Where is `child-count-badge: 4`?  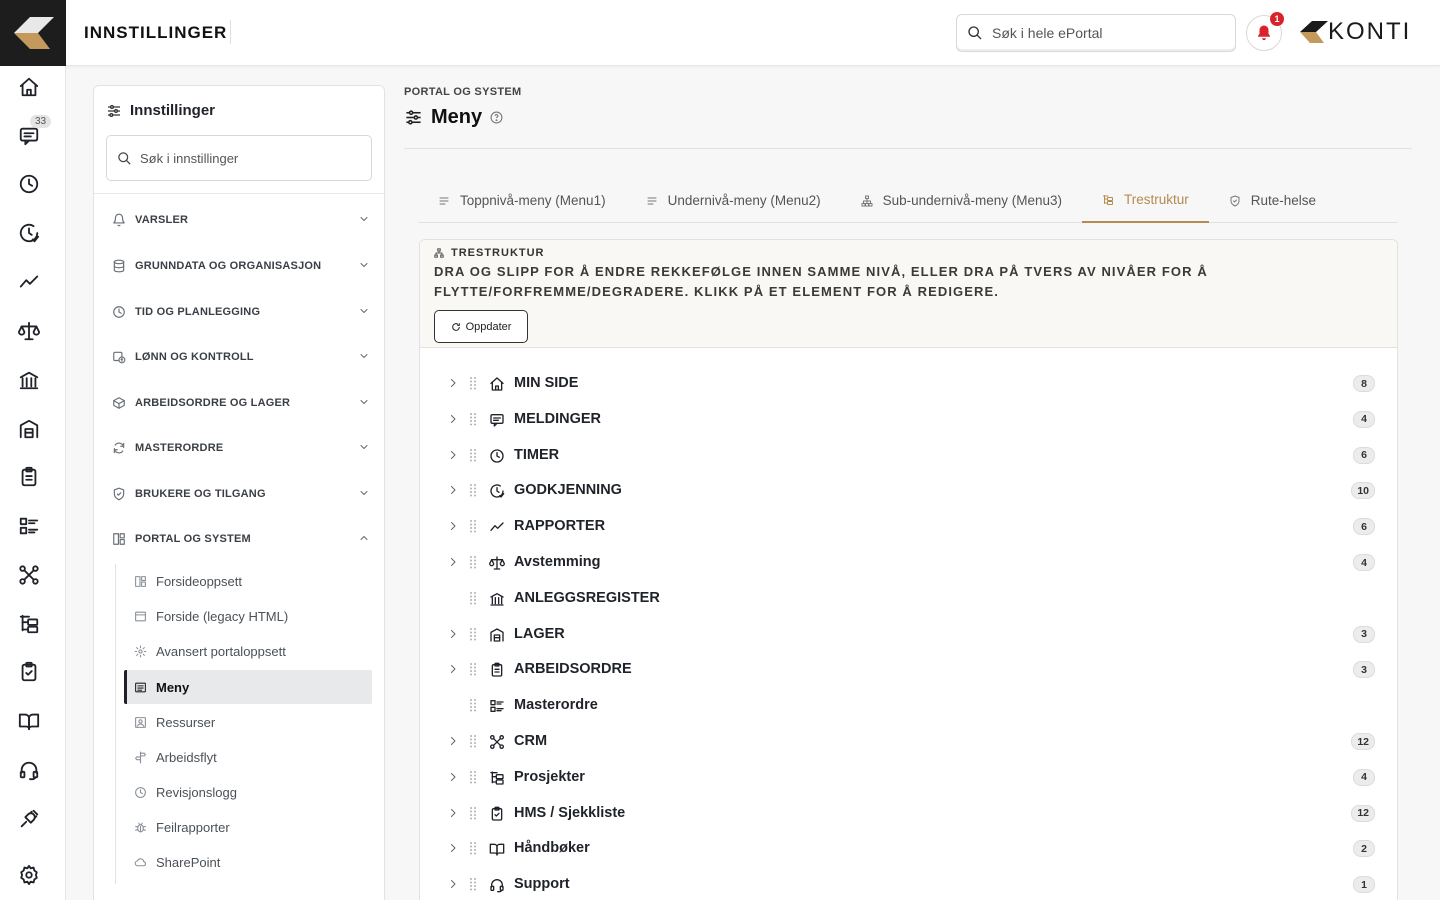
child-count-badge: 4 is located at coordinates (1364, 419).